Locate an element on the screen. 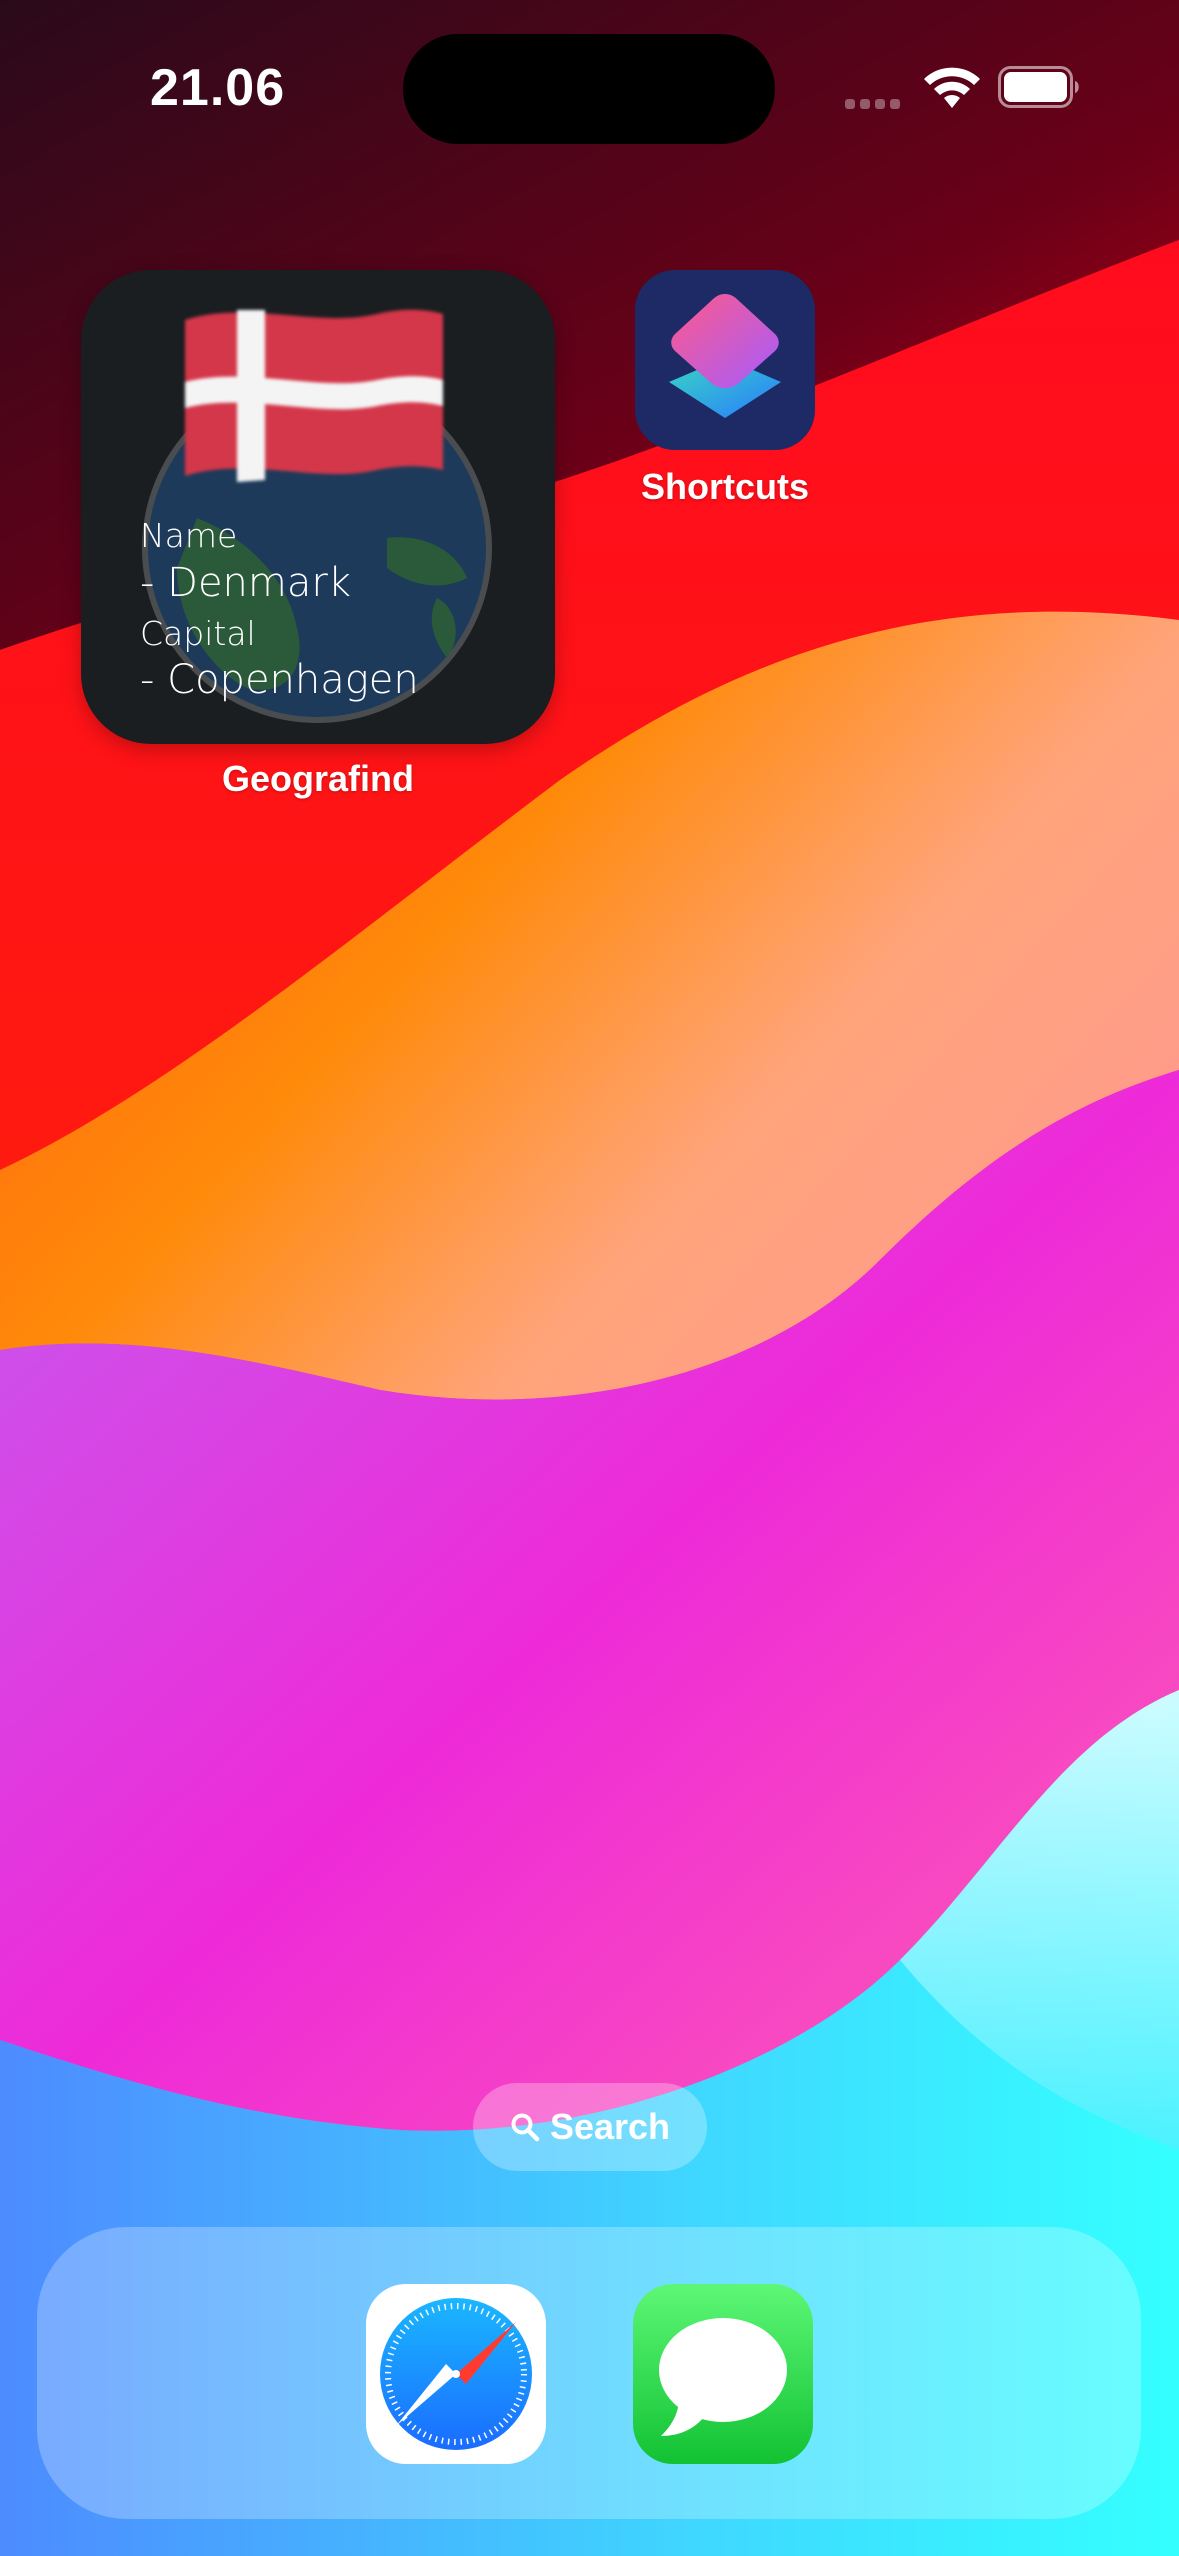 This screenshot has height=2556, width=1179. battery-icon is located at coordinates (1038, 87).